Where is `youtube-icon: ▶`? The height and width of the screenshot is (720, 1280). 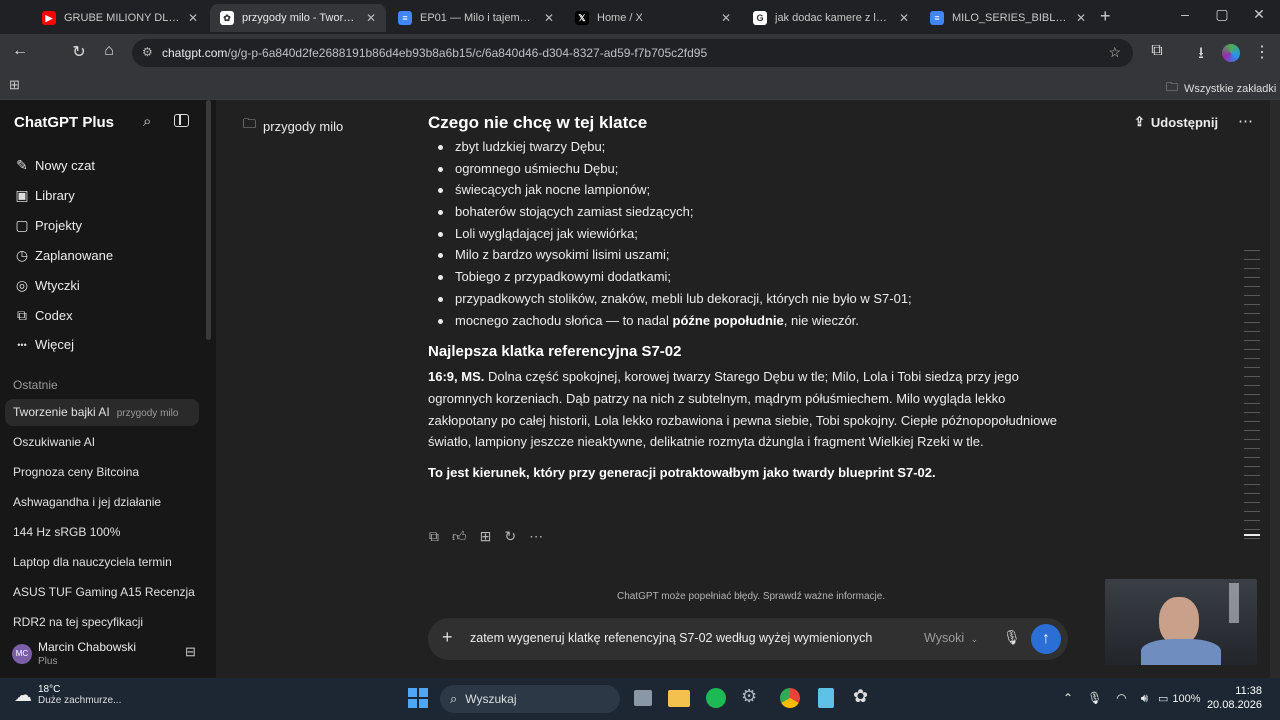 youtube-icon: ▶ is located at coordinates (49, 18).